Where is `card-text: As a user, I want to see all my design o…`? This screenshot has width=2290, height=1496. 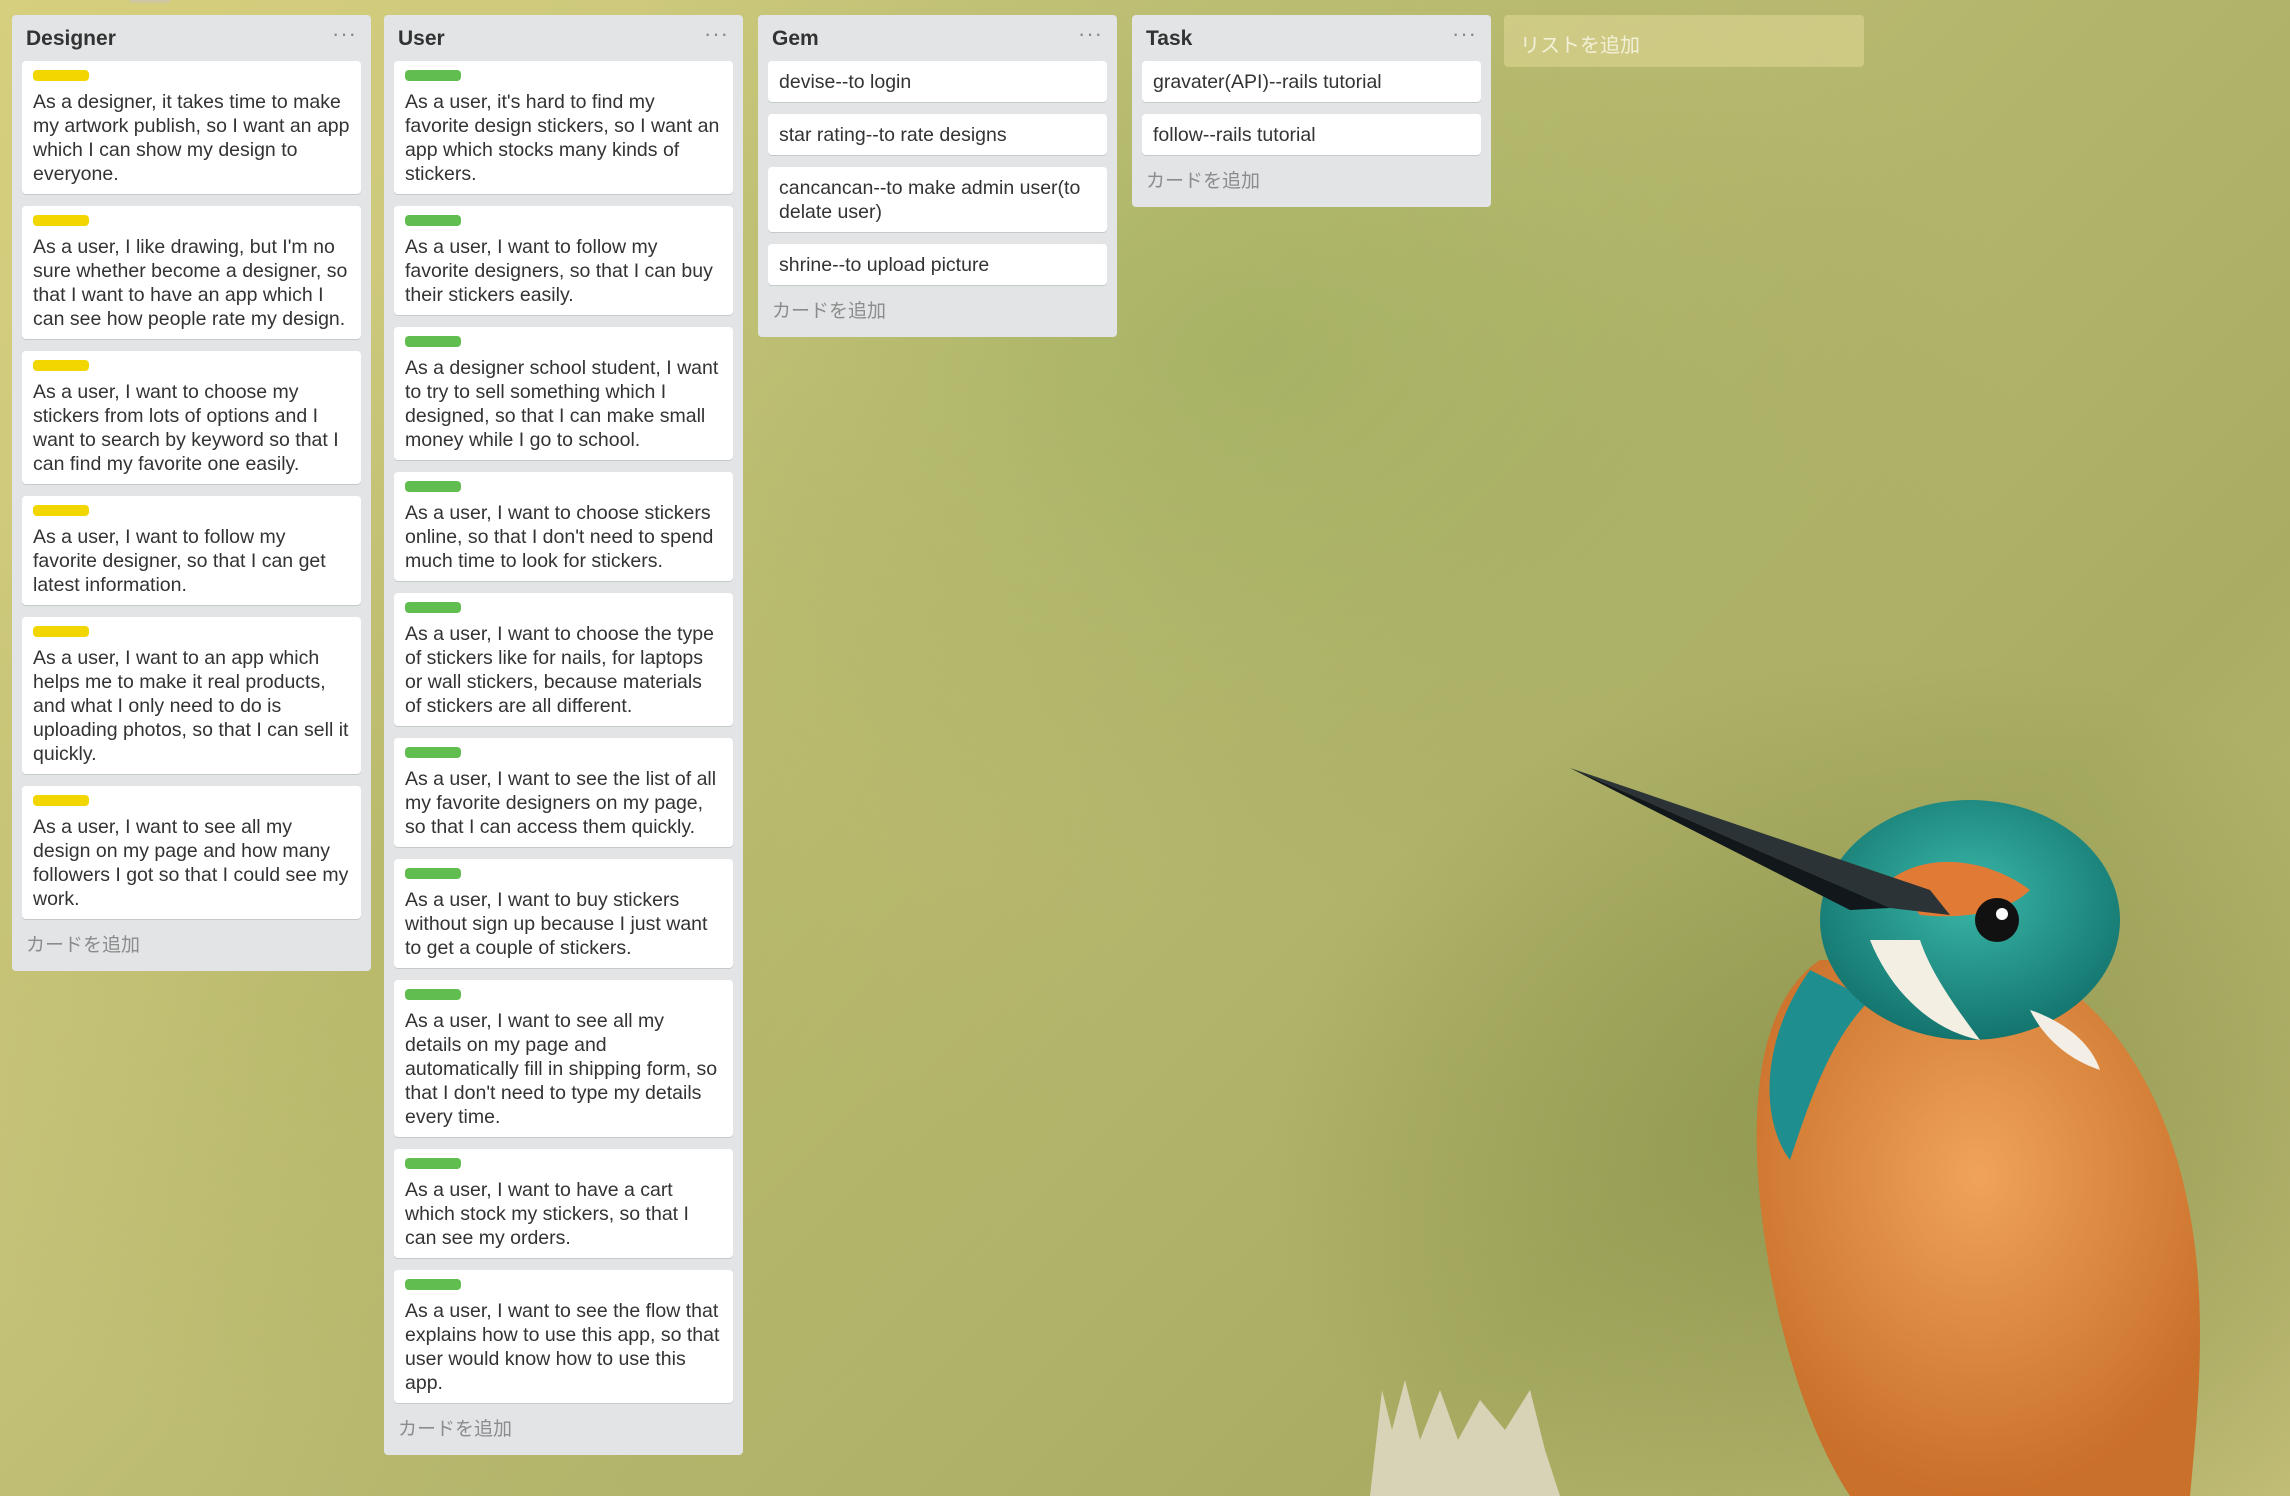 card-text: As a user, I want to see all my design o… is located at coordinates (191, 863).